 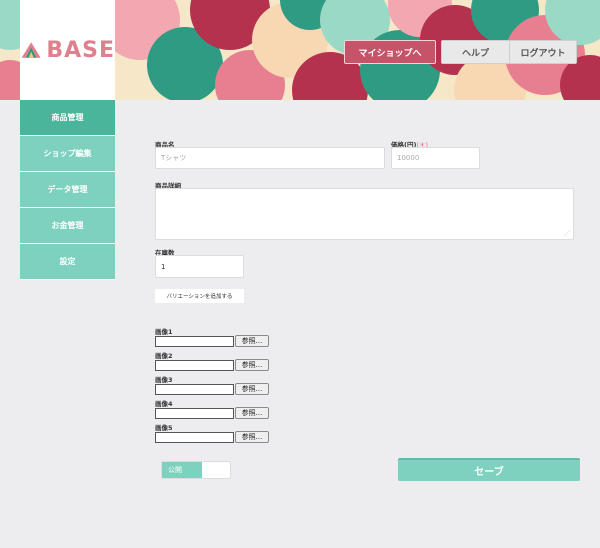 I want to click on add-variation-button: バリエーションを追加する, so click(x=199, y=296).